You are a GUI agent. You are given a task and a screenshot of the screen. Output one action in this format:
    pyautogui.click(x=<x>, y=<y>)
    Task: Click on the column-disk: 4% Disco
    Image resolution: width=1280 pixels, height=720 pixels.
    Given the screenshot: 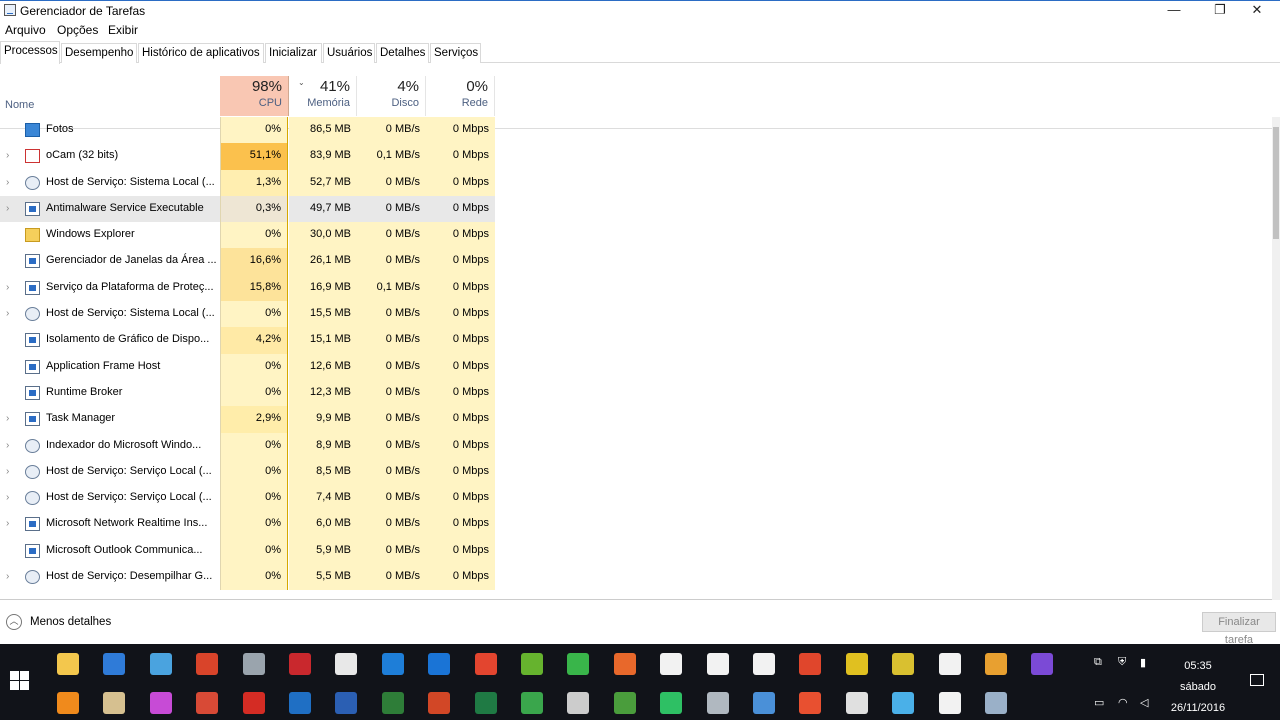 What is the action you would take?
    pyautogui.click(x=391, y=96)
    